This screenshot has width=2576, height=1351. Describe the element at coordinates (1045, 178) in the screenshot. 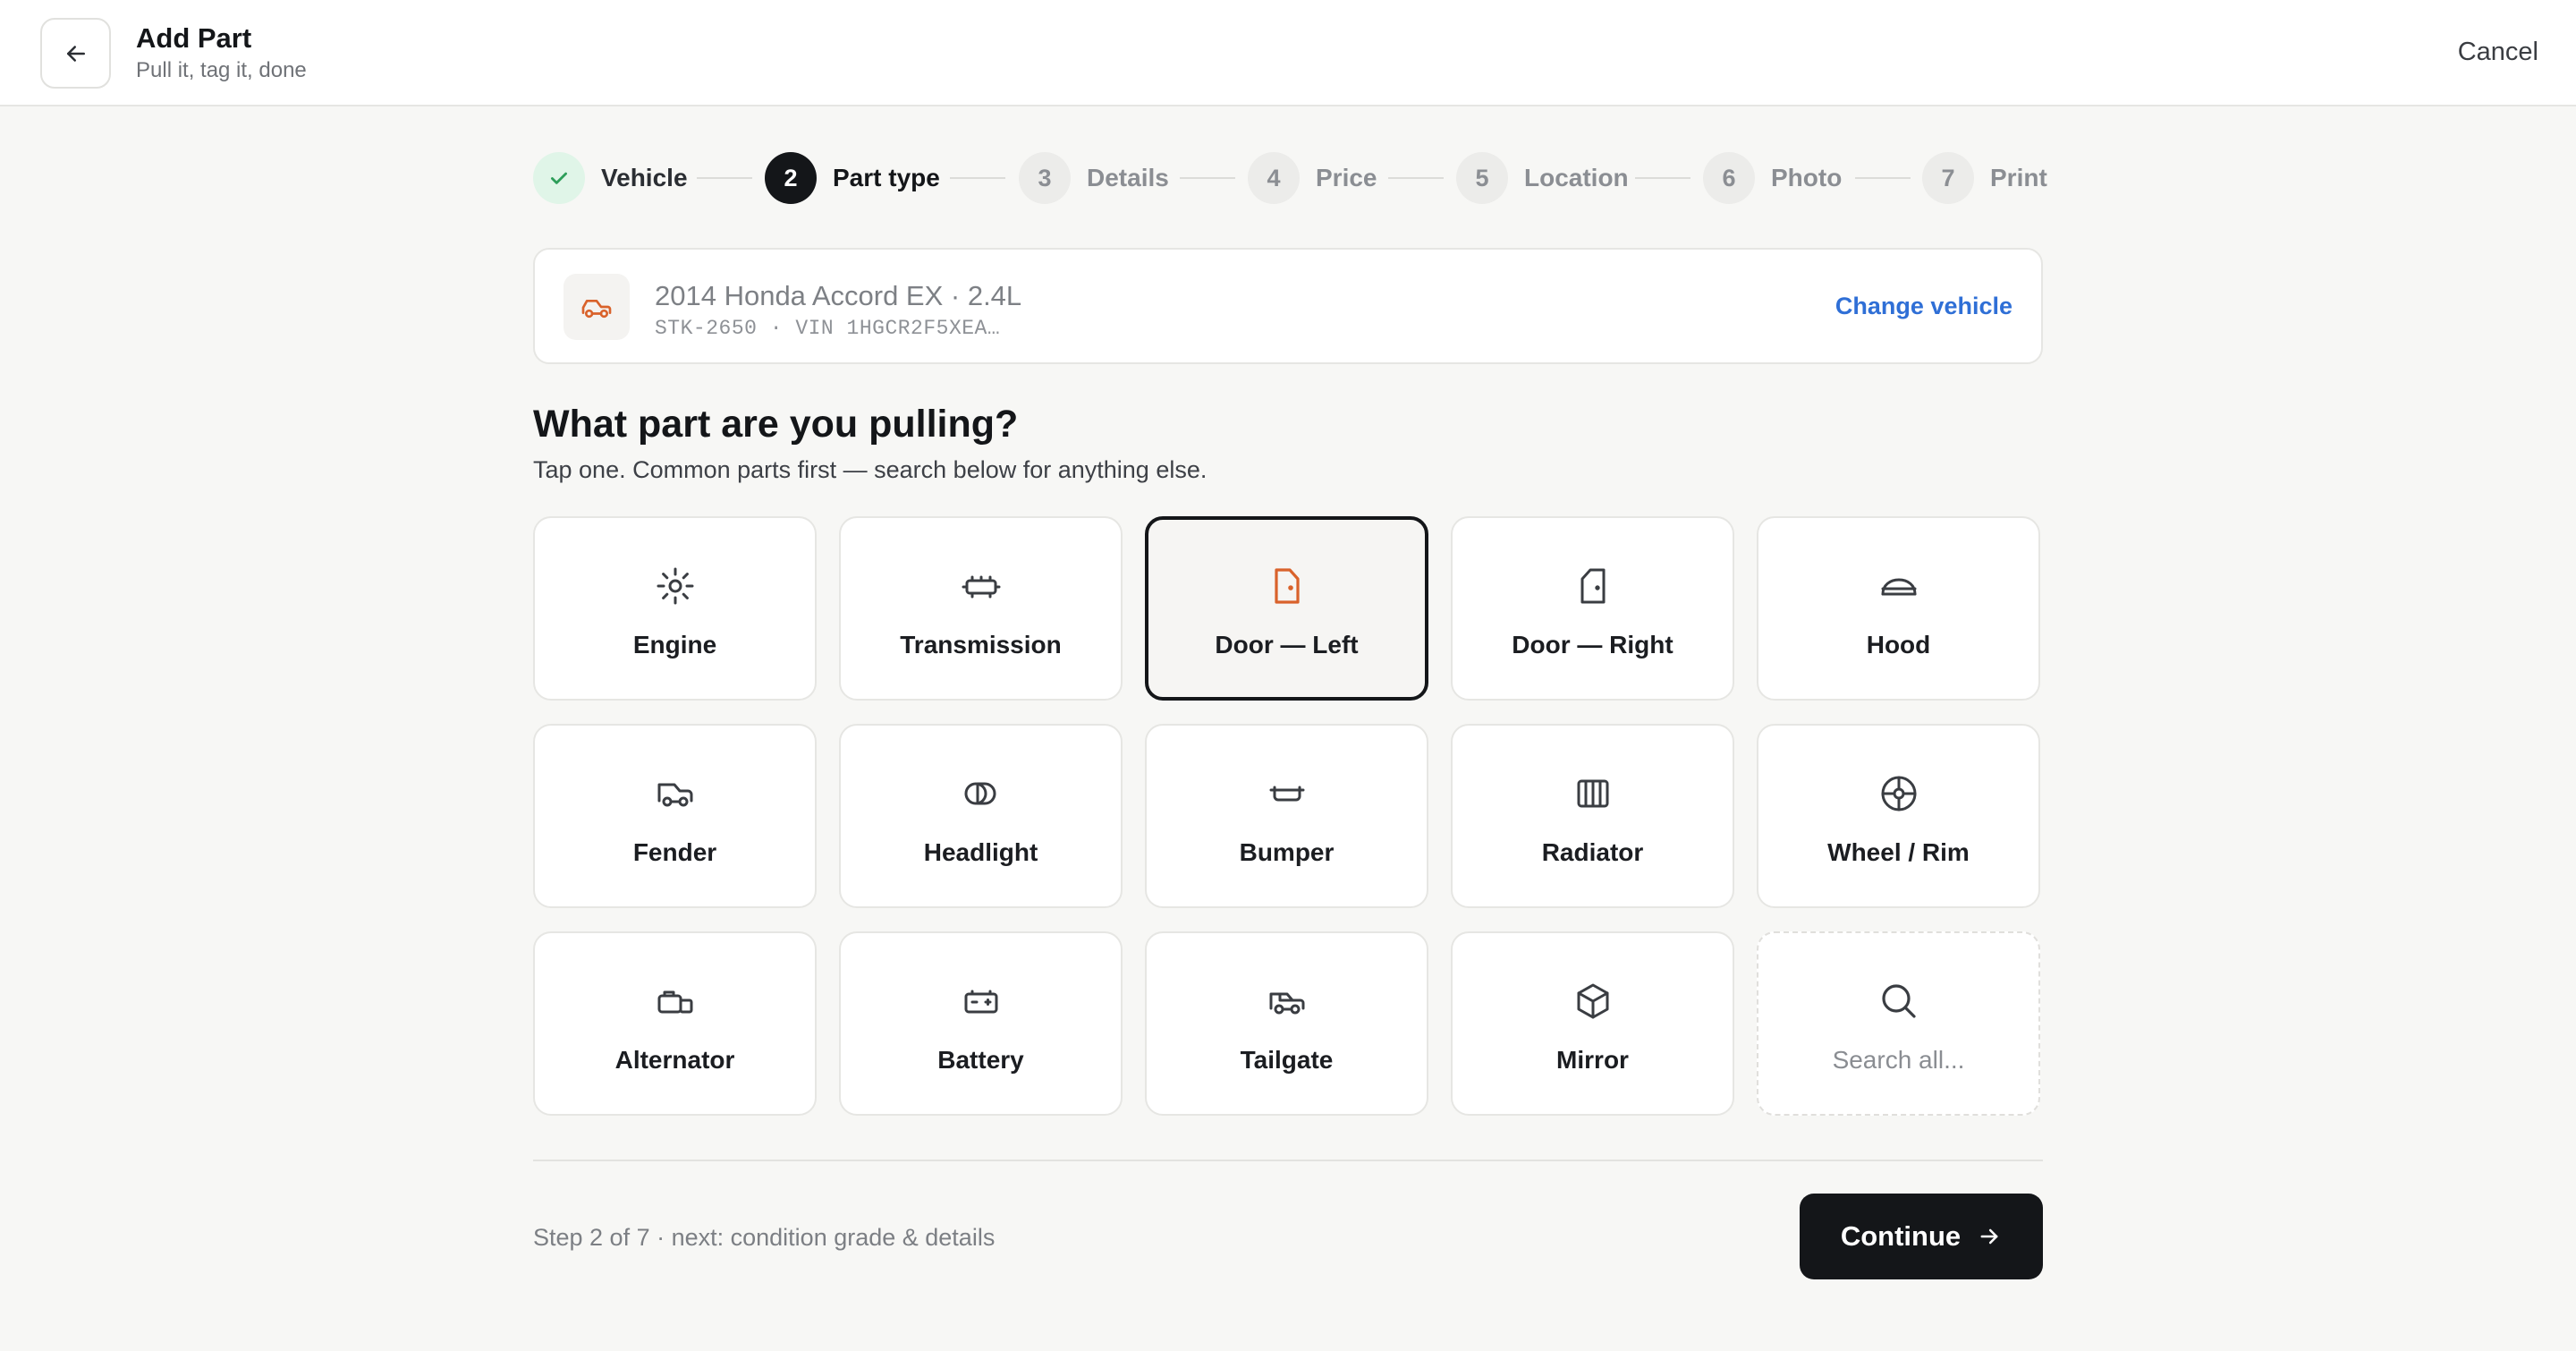

I see `step-number: 3` at that location.